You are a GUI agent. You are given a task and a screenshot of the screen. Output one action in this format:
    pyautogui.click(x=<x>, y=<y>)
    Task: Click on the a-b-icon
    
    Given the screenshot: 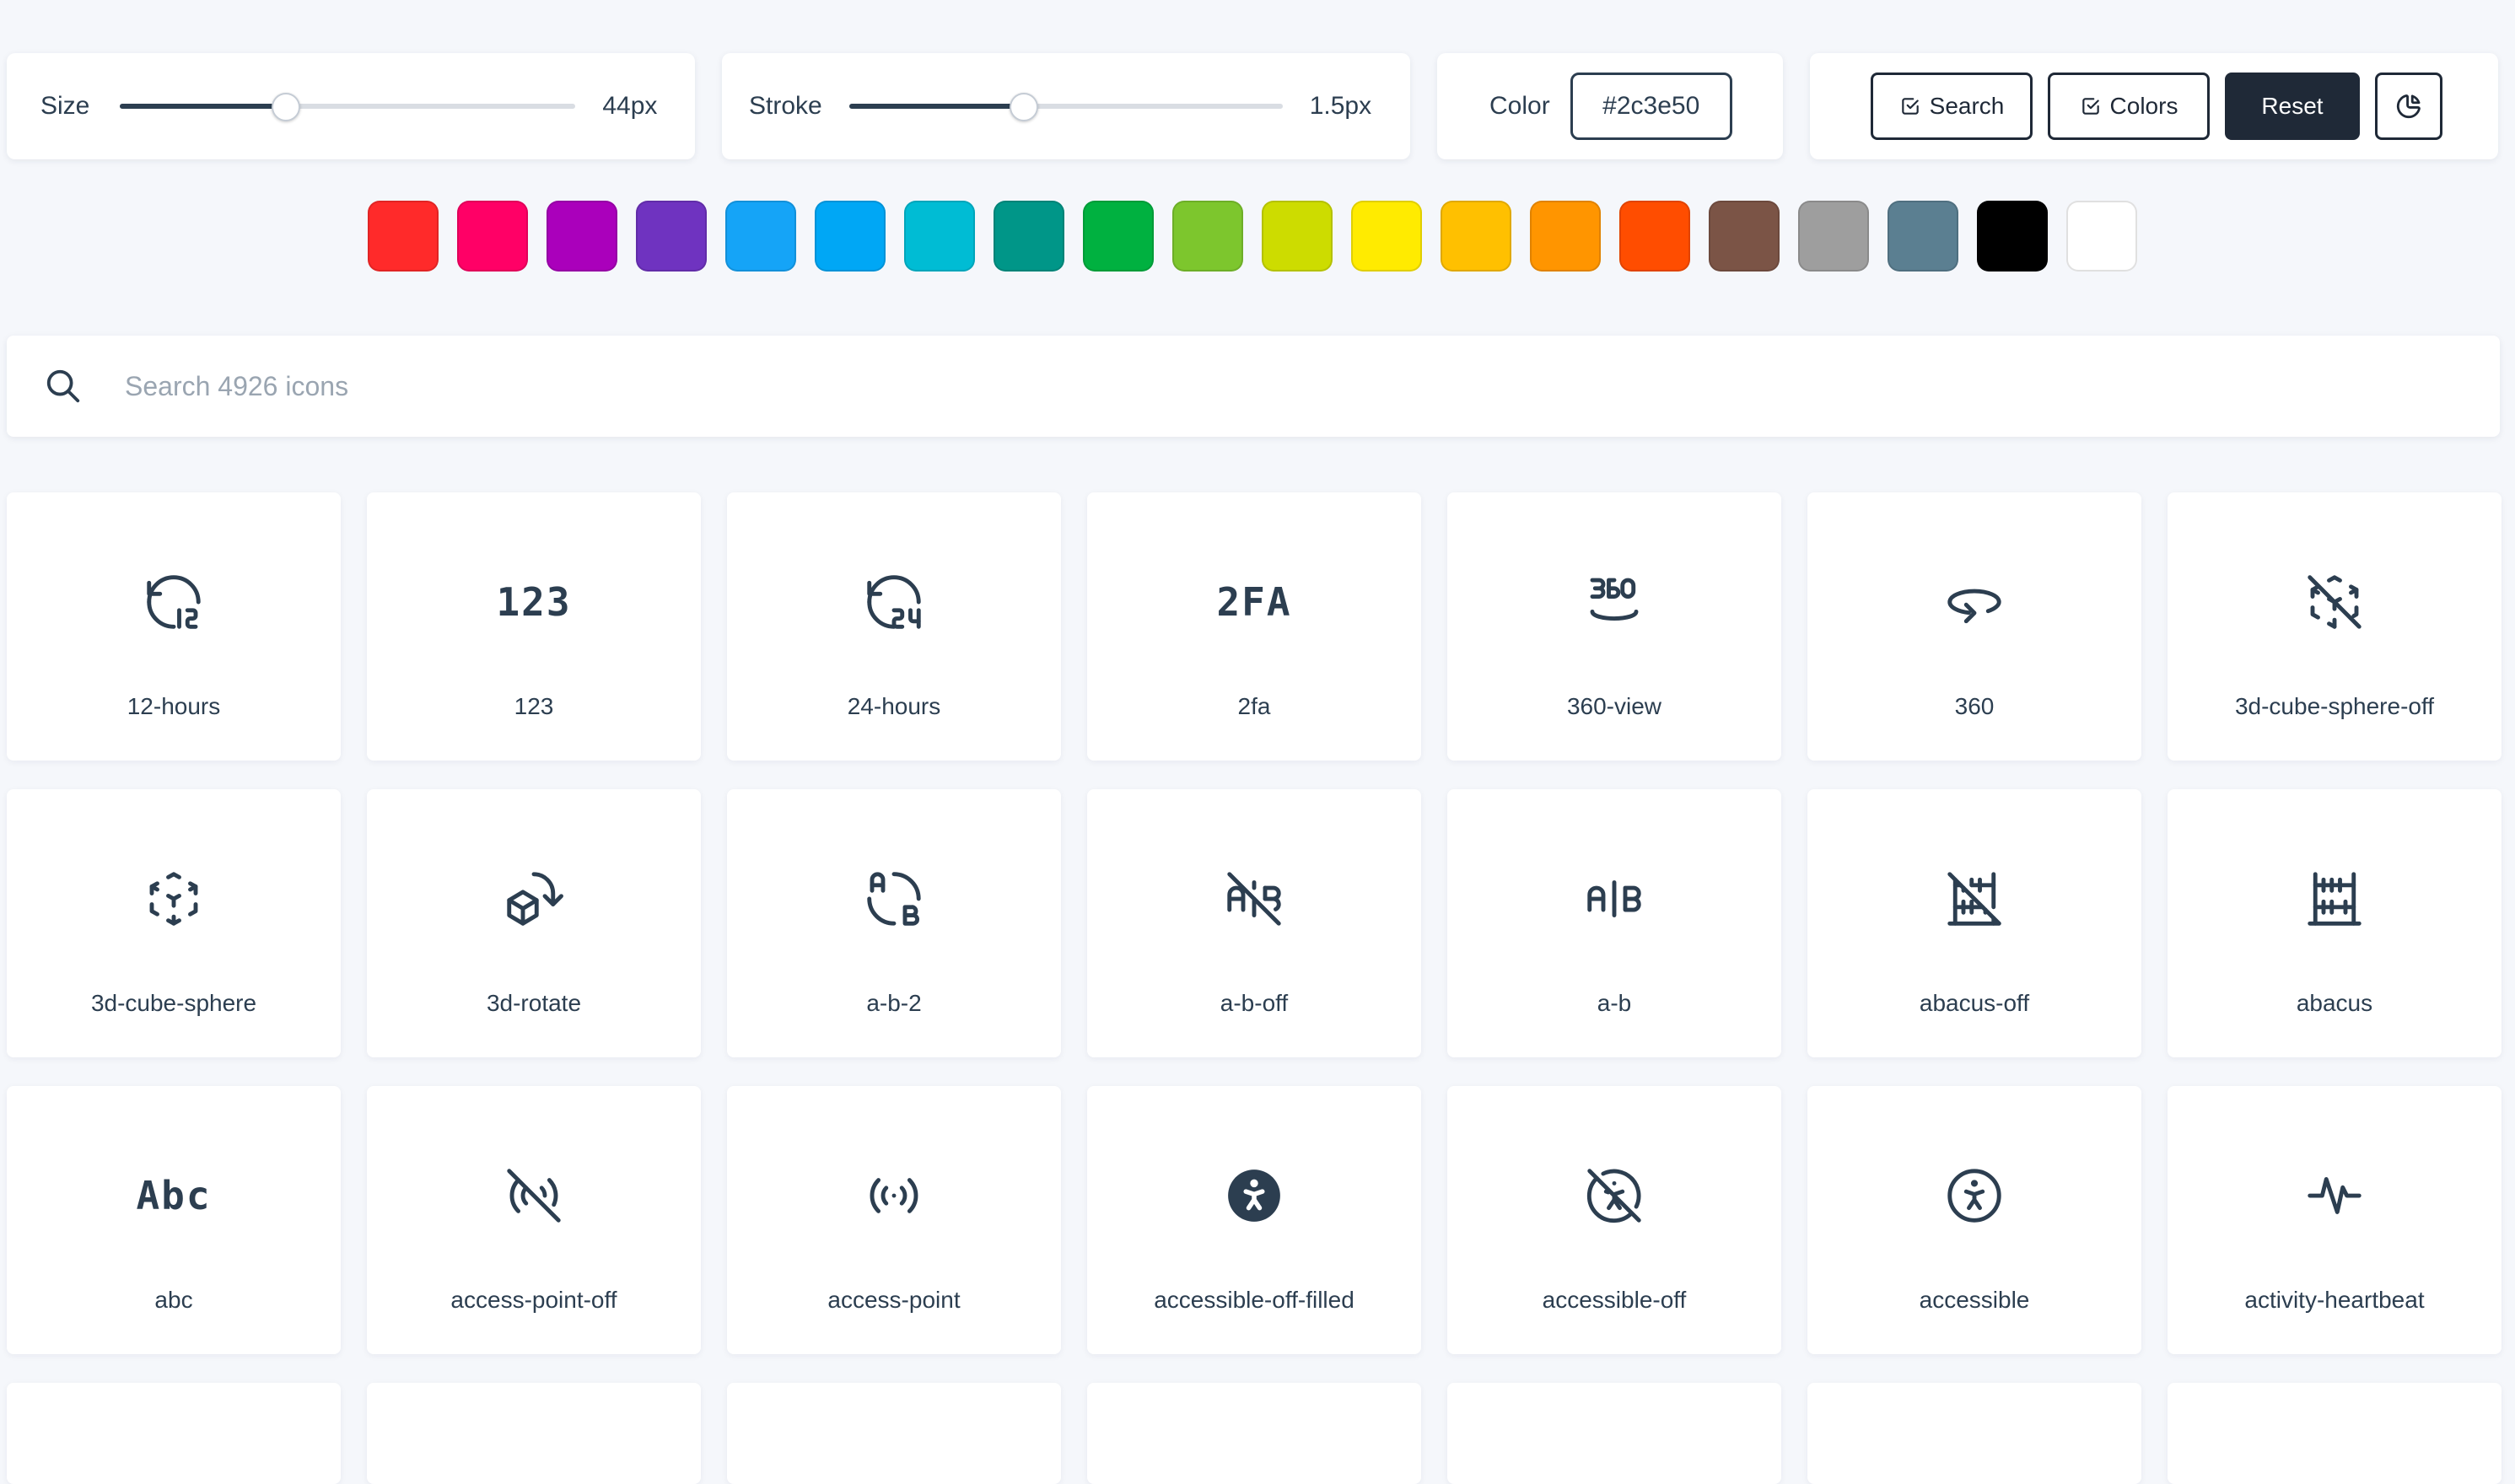 What is the action you would take?
    pyautogui.click(x=1614, y=899)
    